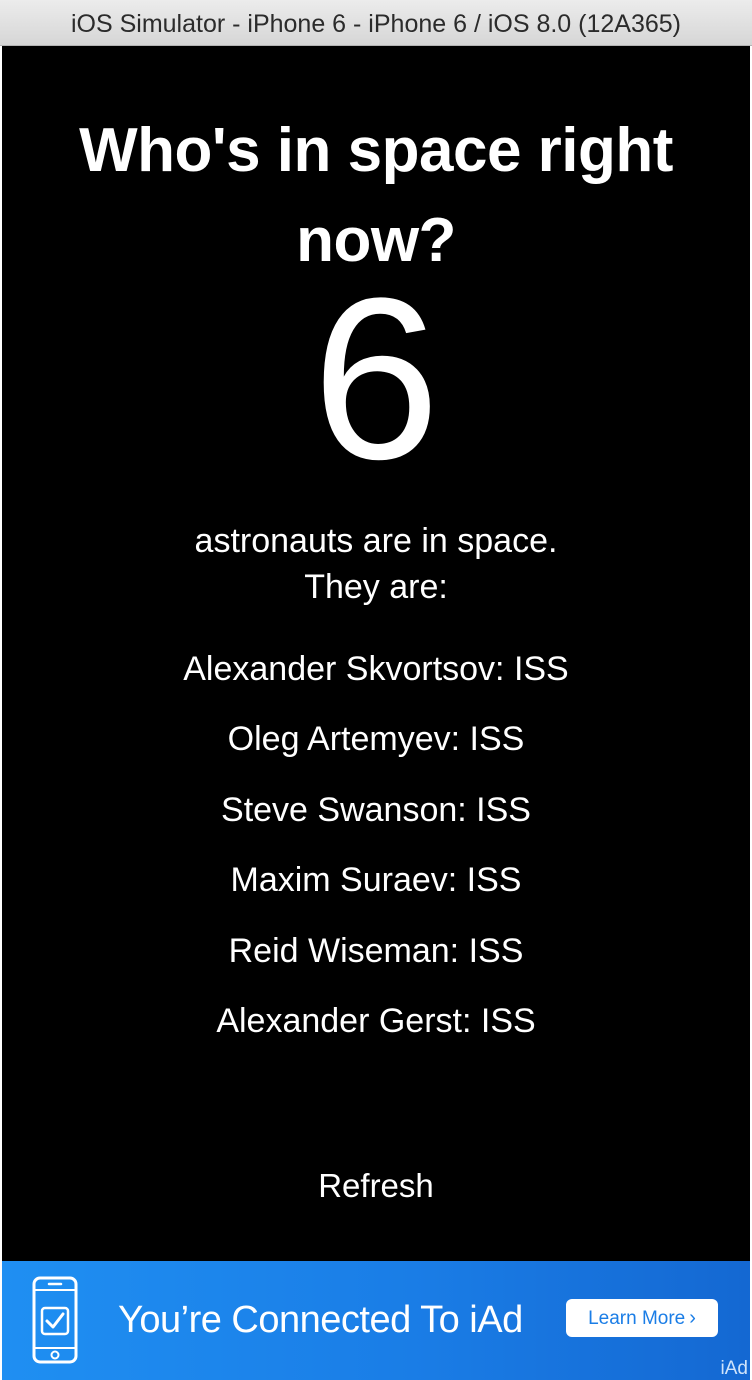  What do you see at coordinates (376, 739) in the screenshot?
I see `list-item: Oleg Artemyev: ISS` at bounding box center [376, 739].